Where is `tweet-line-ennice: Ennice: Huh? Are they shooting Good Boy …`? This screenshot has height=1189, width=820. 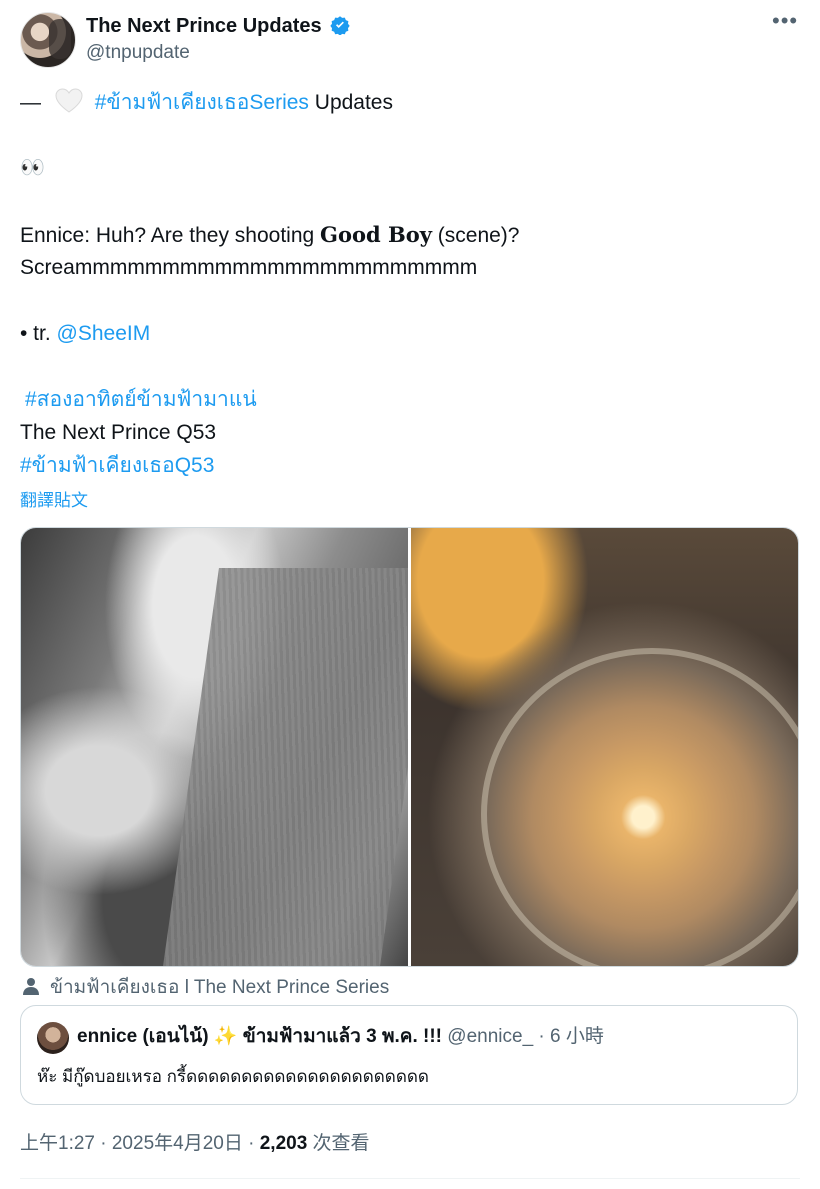
tweet-line-ennice: Ennice: Huh? Are they shooting Good Boy … is located at coordinates (410, 234).